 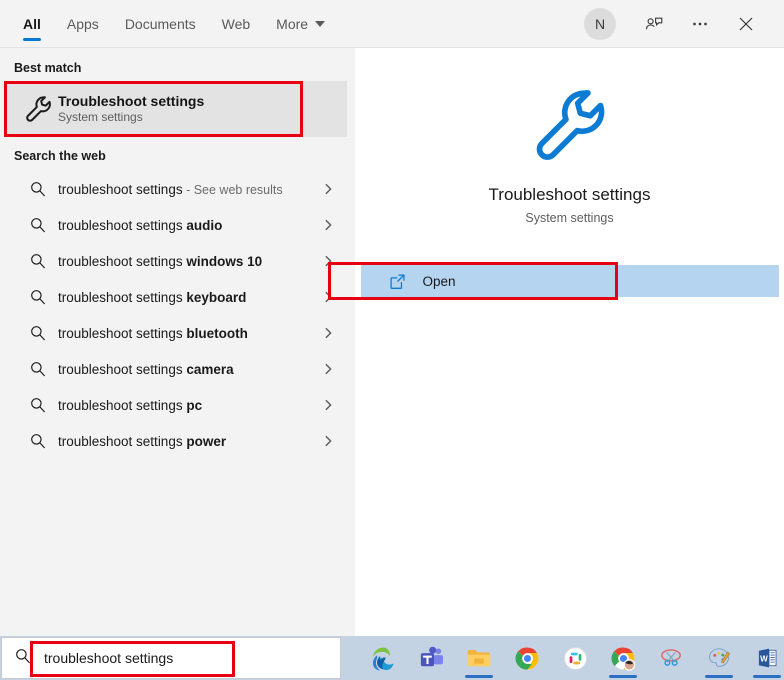 I want to click on best-match-subtitle: System settings, so click(x=100, y=117).